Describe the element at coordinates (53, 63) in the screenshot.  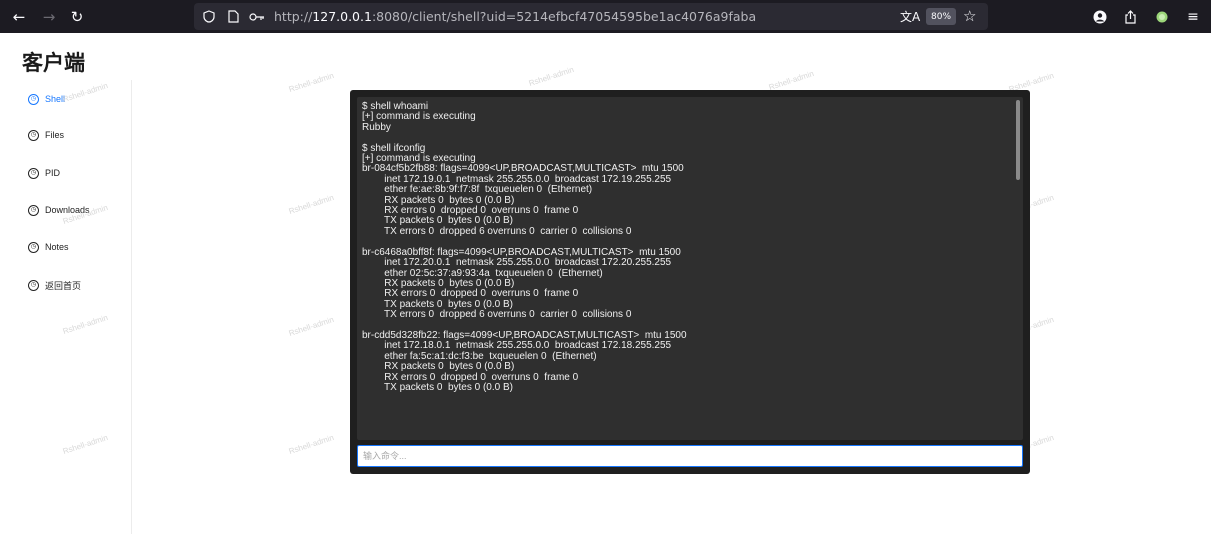
I see `page-title: 客户端` at that location.